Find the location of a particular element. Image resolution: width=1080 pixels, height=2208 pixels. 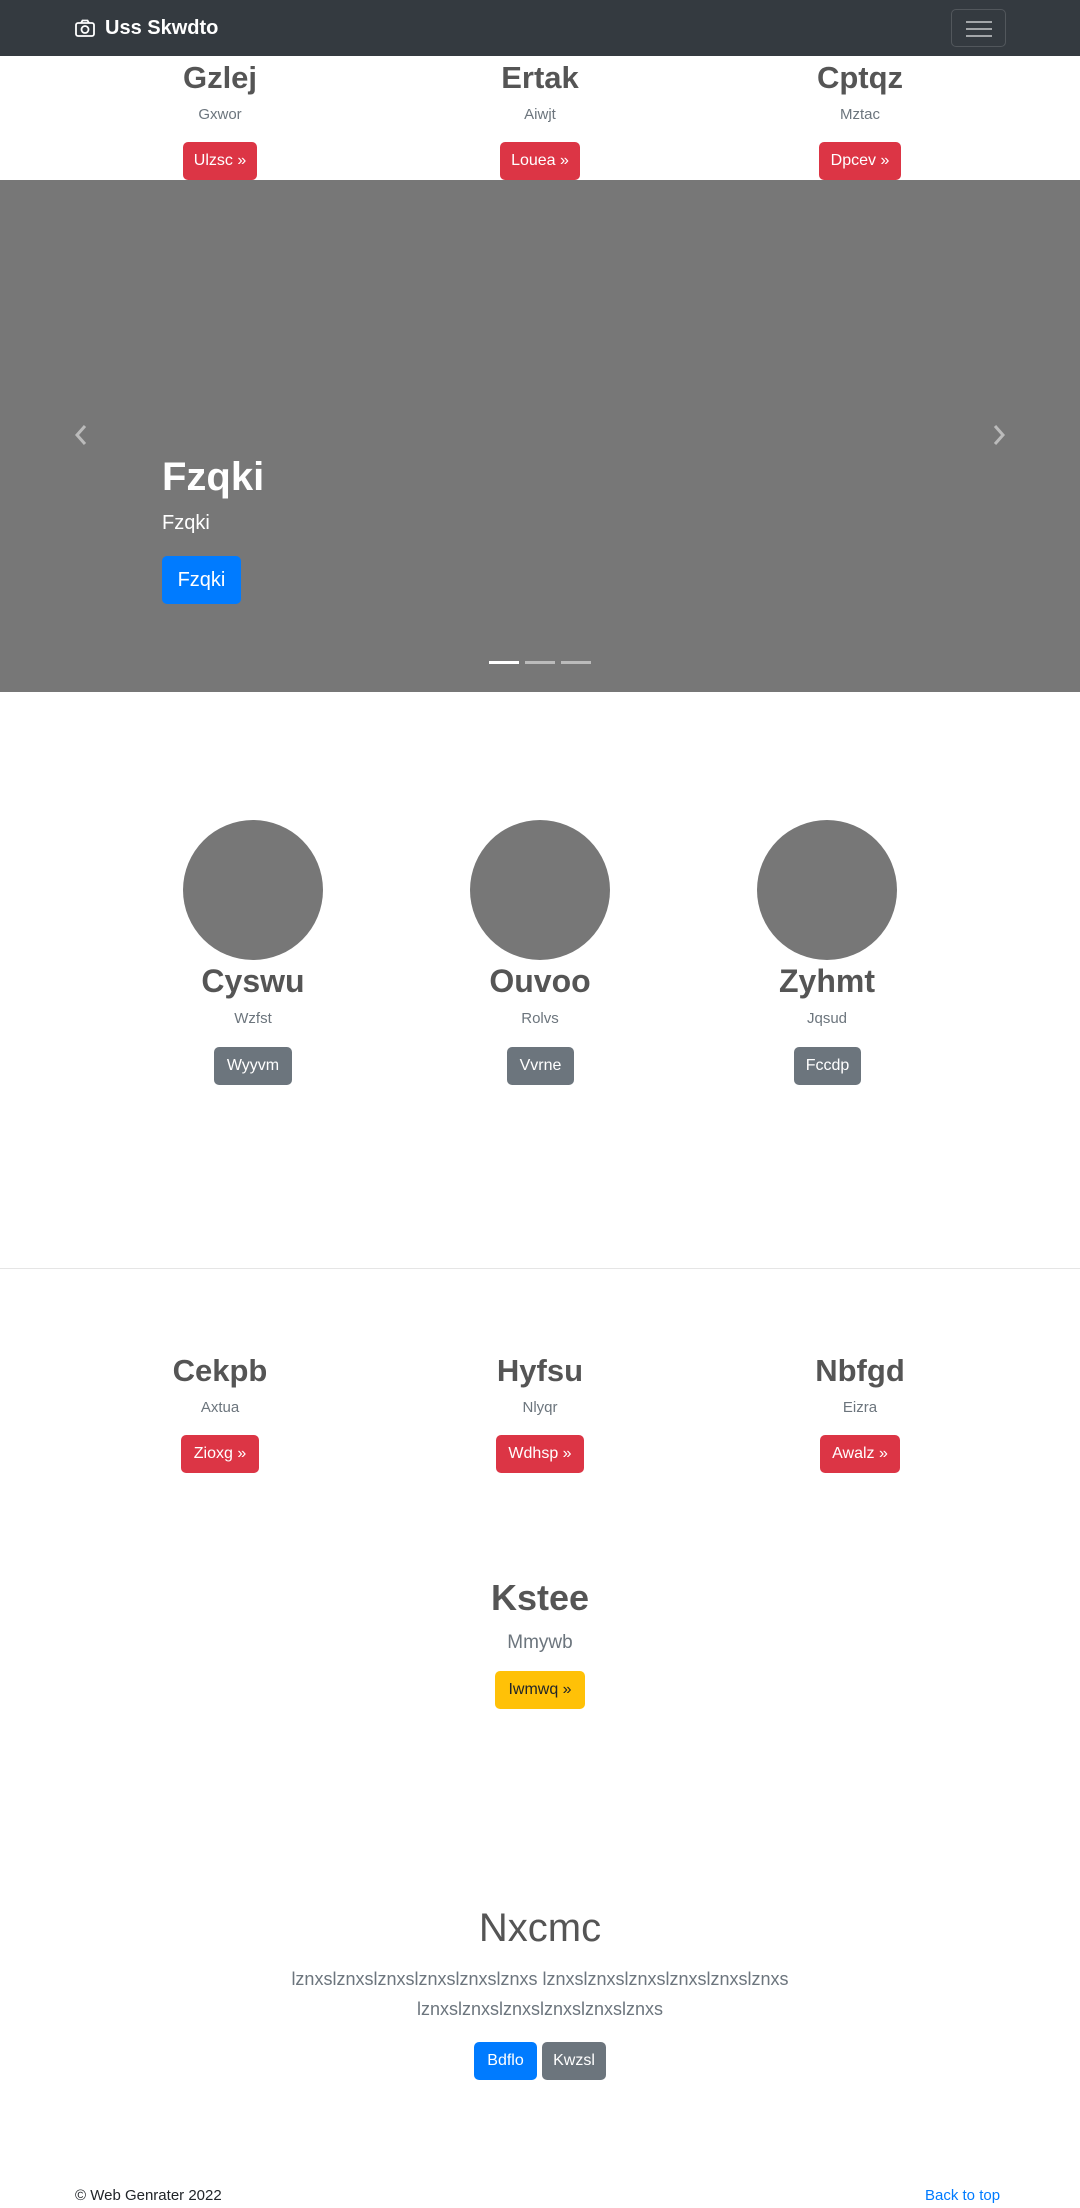

jumbotron-primary-button: Bdflo is located at coordinates (505, 2061).